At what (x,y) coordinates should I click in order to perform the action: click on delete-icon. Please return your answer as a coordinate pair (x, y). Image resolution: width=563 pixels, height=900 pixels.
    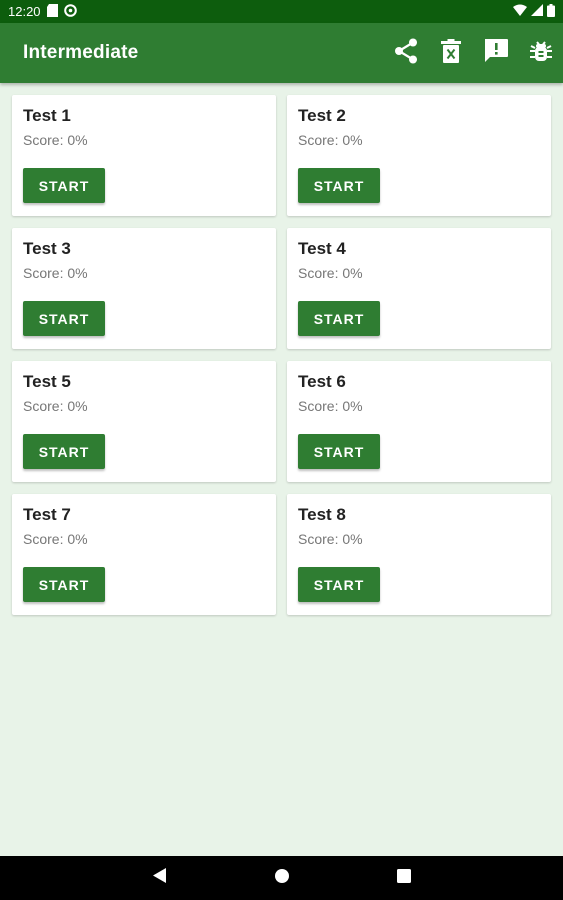
    Looking at the image, I should click on (450, 53).